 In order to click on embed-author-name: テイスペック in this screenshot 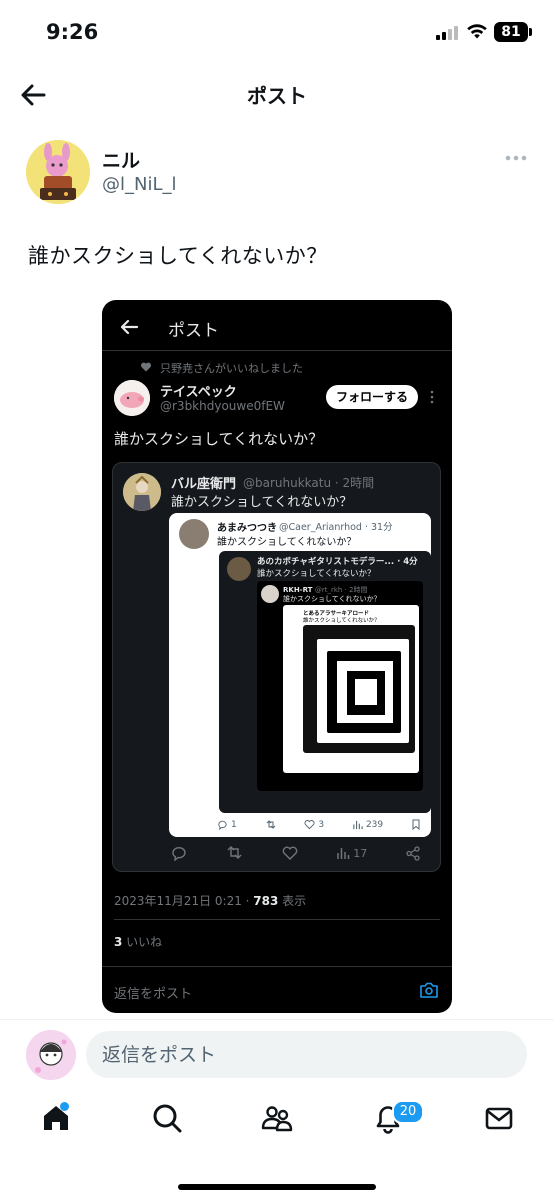, I will do `click(198, 392)`.